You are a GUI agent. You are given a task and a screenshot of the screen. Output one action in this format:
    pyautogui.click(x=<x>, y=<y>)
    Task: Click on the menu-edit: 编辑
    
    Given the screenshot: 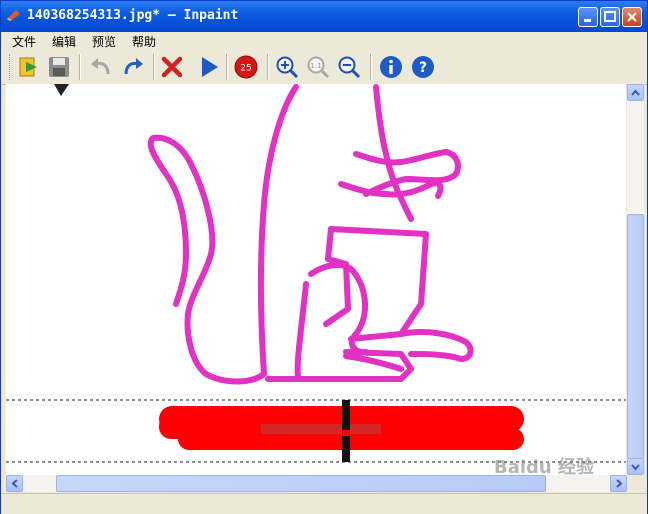 What is the action you would take?
    pyautogui.click(x=64, y=41)
    